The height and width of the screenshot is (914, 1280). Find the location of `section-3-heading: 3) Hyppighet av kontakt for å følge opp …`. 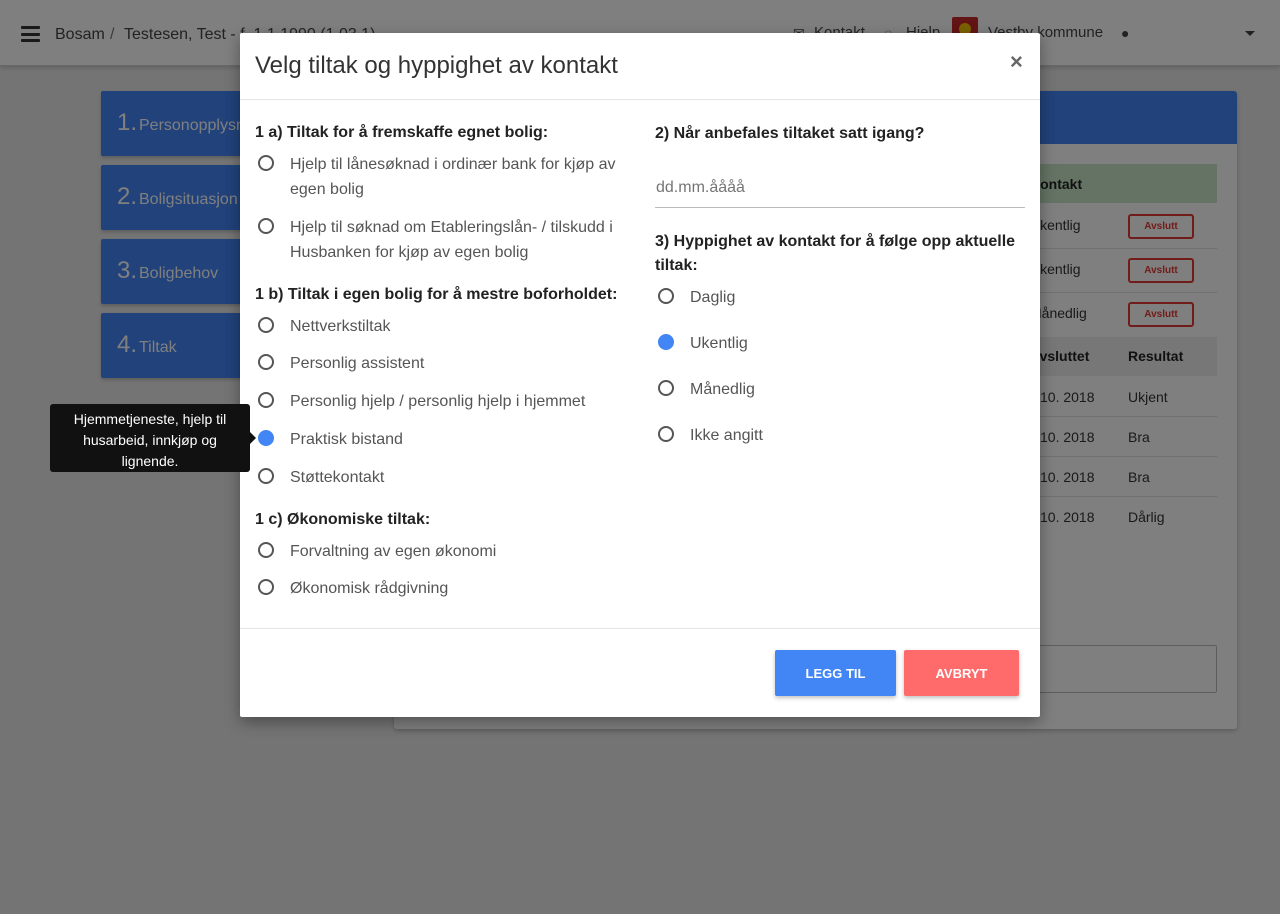

section-3-heading: 3) Hyppighet av kontakt for å følge opp … is located at coordinates (835, 241).